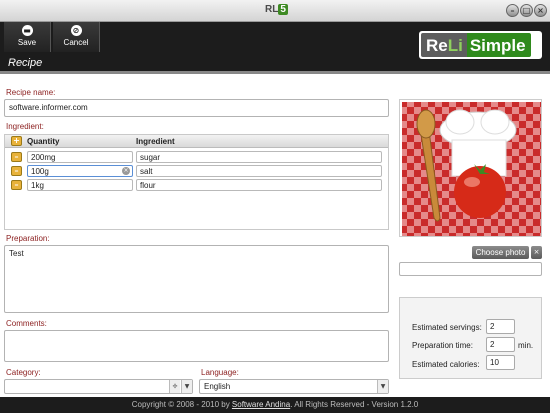 This screenshot has width=550, height=413. Describe the element at coordinates (25, 63) in the screenshot. I see `page-title: Recipe` at that location.